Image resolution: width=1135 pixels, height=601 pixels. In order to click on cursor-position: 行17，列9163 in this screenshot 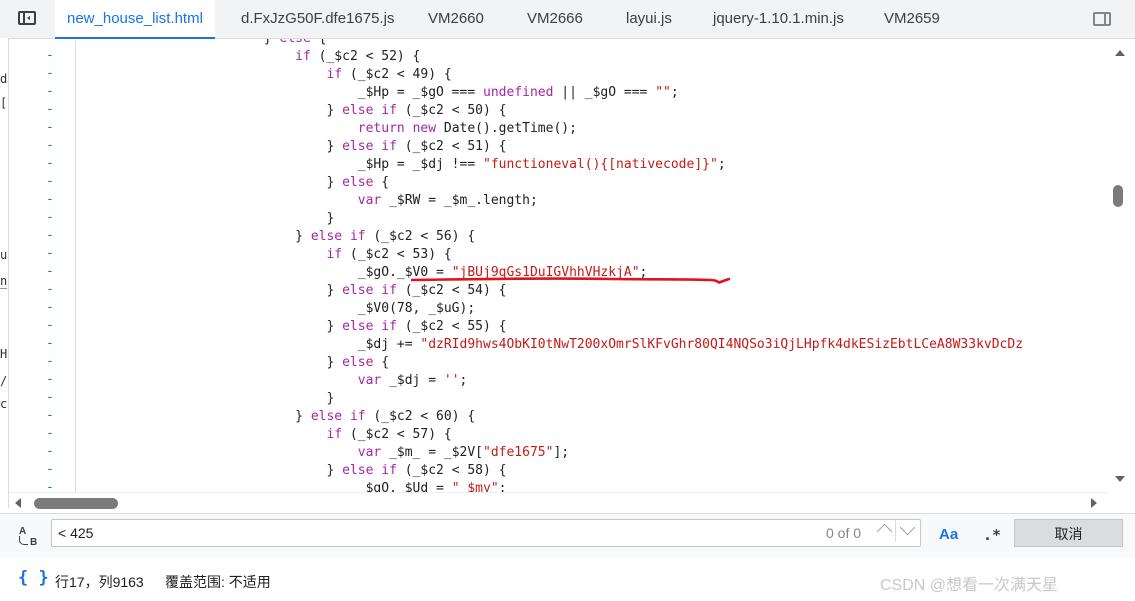, I will do `click(99, 582)`.